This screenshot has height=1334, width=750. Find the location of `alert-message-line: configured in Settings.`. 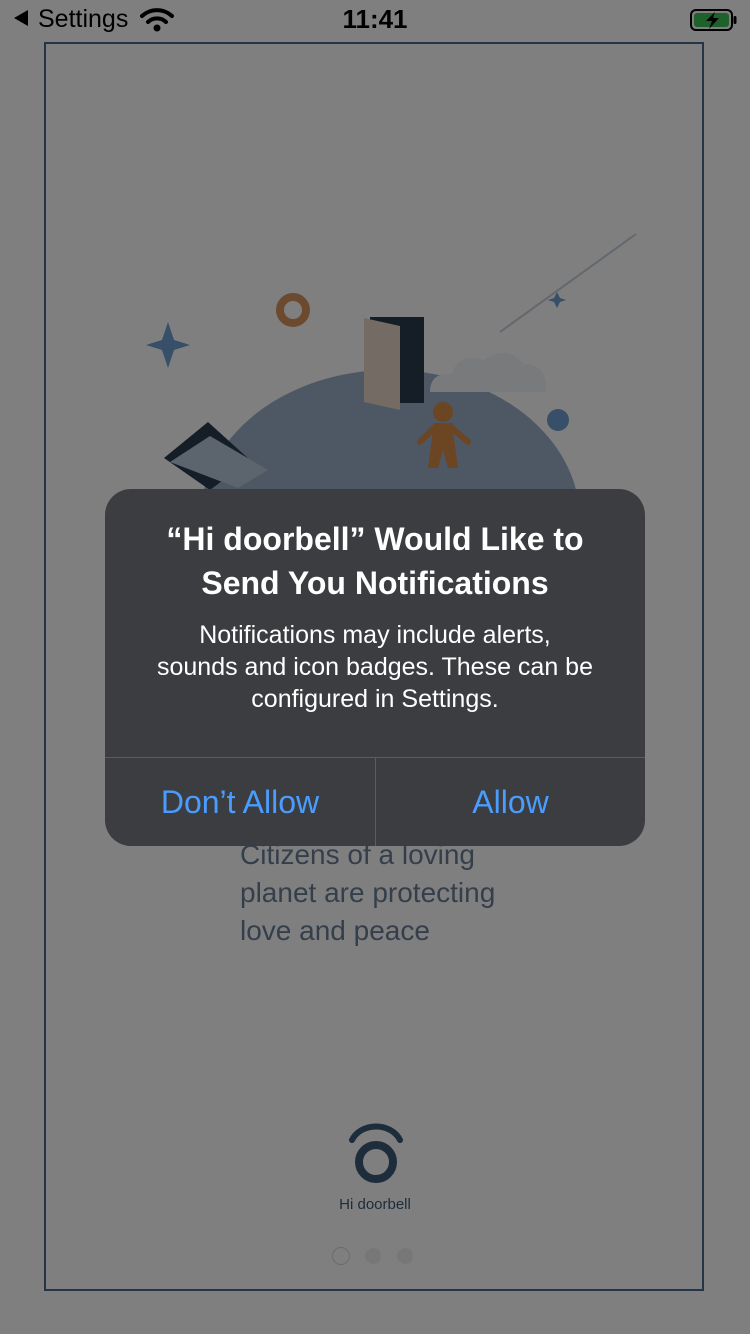

alert-message-line: configured in Settings. is located at coordinates (375, 699).